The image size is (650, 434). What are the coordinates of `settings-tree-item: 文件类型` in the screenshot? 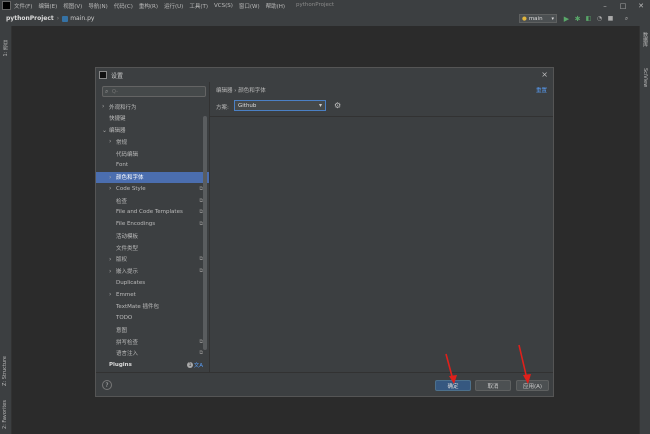 It's located at (152, 247).